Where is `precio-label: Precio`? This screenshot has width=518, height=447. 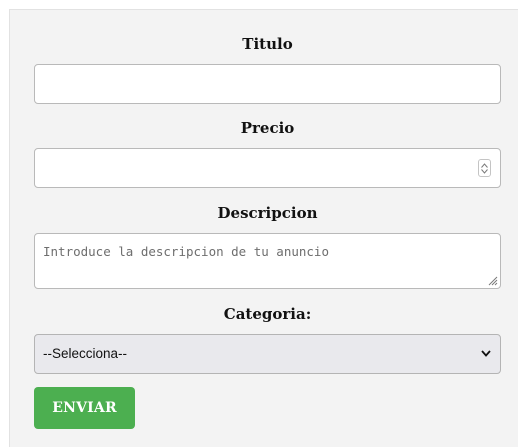
precio-label: Precio is located at coordinates (267, 128).